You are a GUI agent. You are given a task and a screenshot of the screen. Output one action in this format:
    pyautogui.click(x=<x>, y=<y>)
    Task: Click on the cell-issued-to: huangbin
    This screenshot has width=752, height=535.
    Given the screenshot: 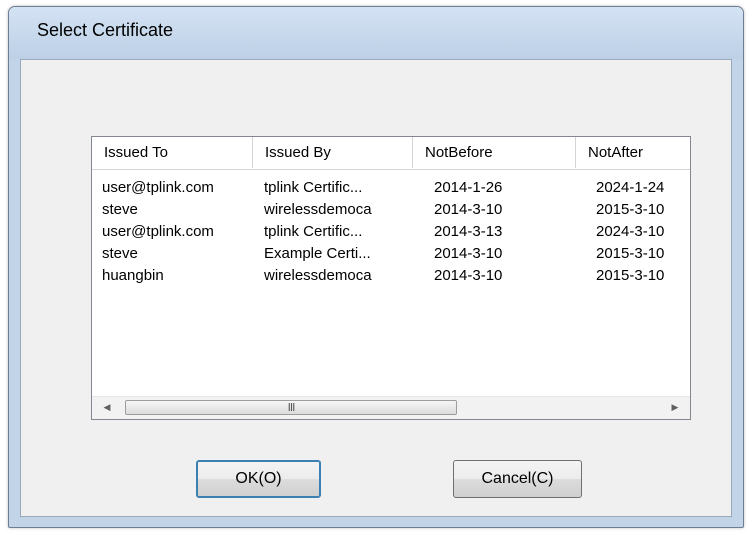 What is the action you would take?
    pyautogui.click(x=133, y=275)
    